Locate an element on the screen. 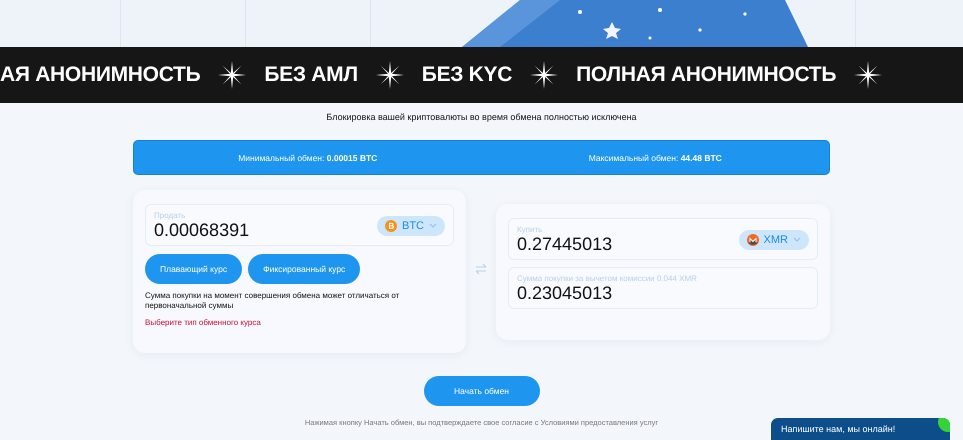 The image size is (963, 440). ticker-text: БЕЗ KYC is located at coordinates (467, 75).